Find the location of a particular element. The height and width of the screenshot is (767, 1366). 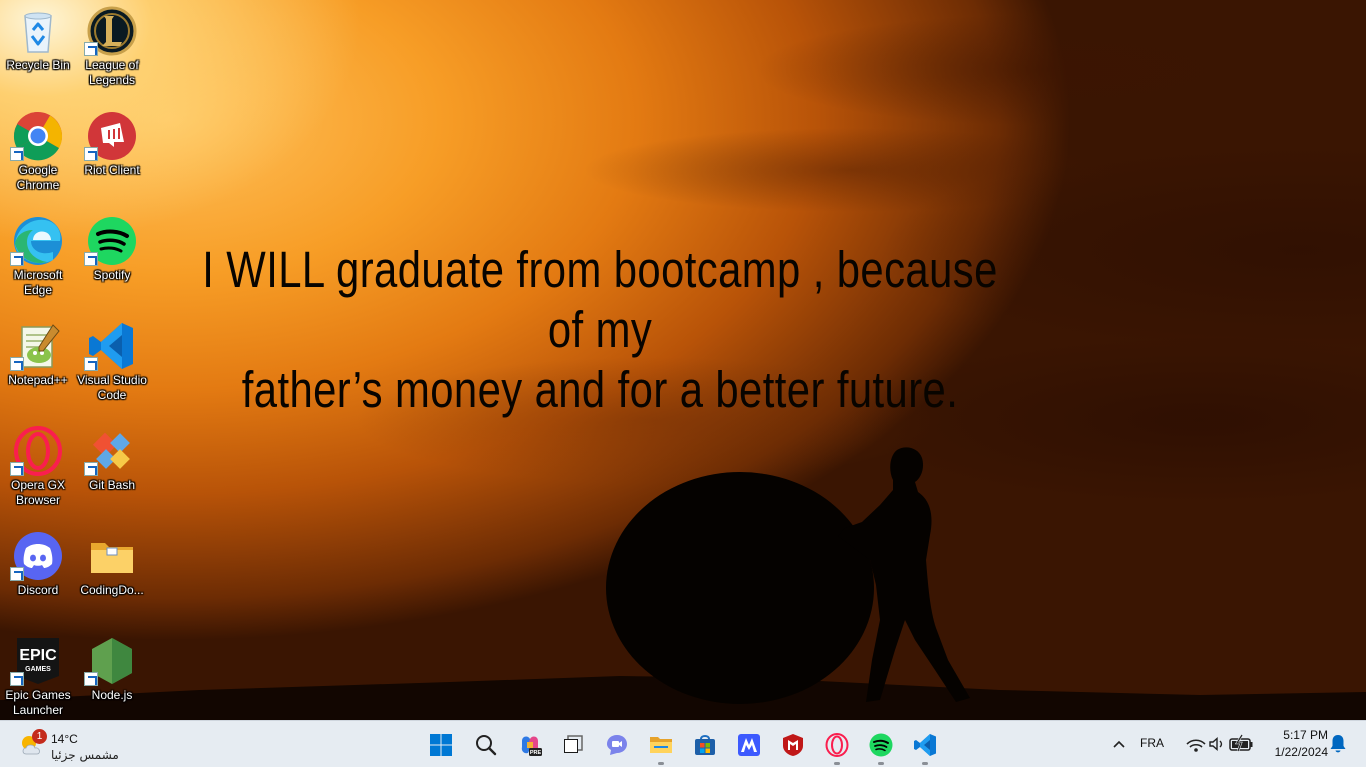

wifi-icon is located at coordinates (1196, 745).